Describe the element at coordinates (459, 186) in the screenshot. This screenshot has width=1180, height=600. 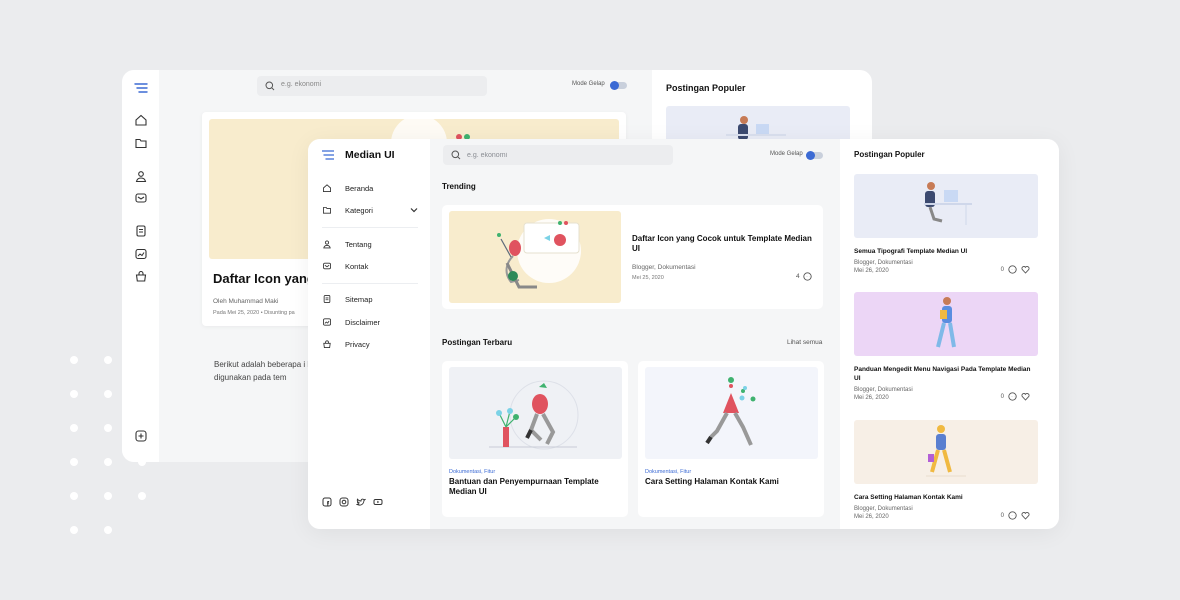
I see `trending-heading: Trending` at that location.